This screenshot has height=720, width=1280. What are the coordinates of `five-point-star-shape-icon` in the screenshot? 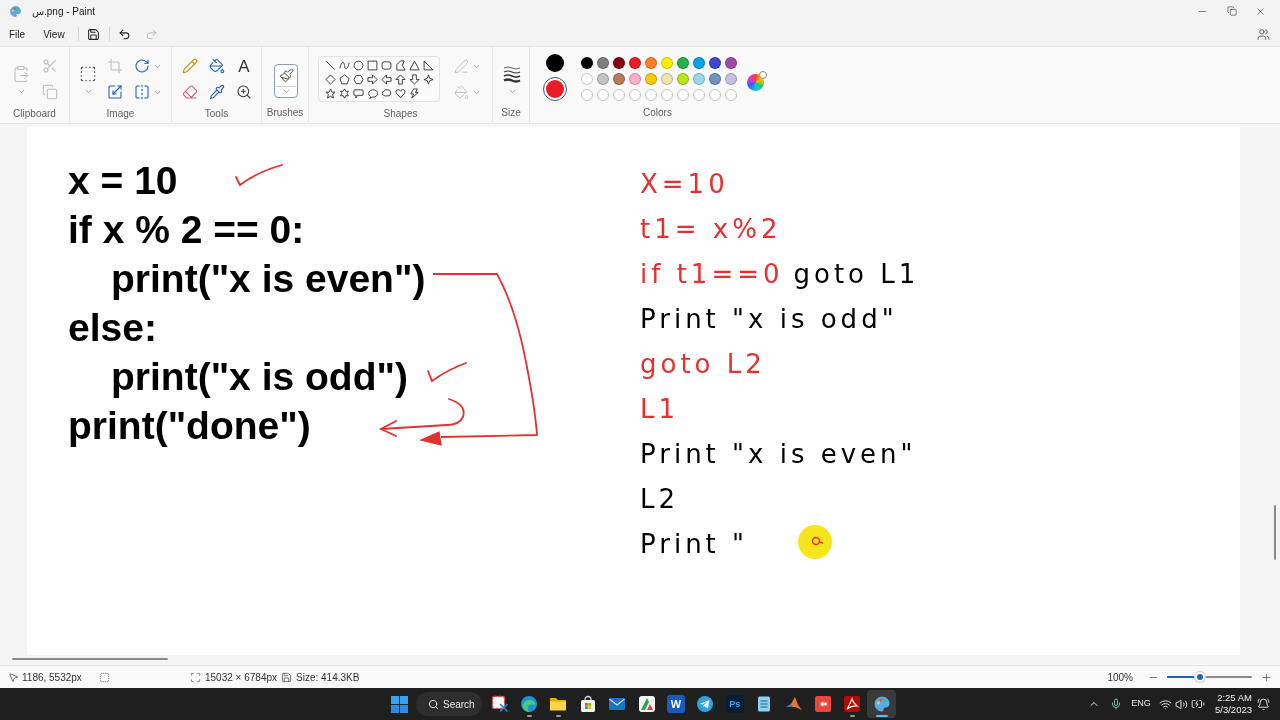 It's located at (330, 93).